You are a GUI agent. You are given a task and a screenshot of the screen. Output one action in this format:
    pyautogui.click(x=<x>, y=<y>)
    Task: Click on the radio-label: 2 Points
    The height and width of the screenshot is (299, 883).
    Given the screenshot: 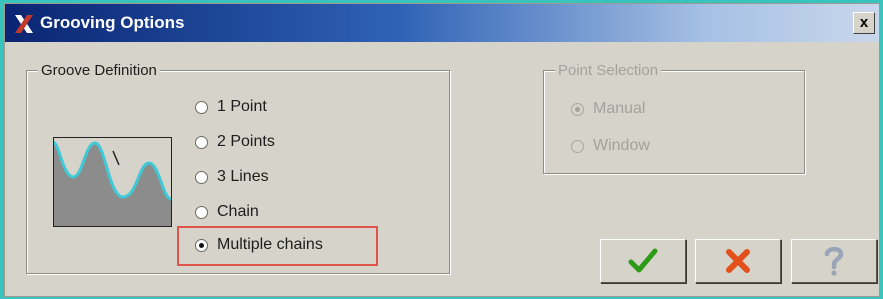 What is the action you would take?
    pyautogui.click(x=246, y=141)
    